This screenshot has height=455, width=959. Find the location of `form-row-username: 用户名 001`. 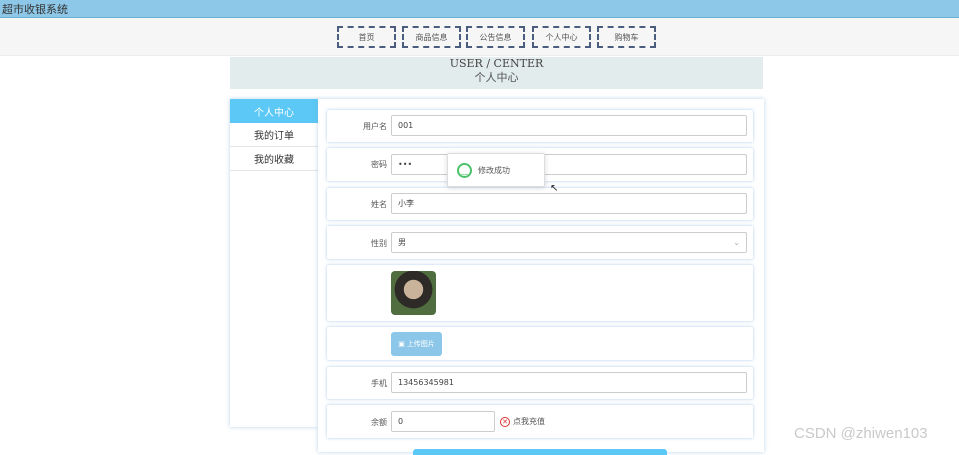

form-row-username: 用户名 001 is located at coordinates (540, 126).